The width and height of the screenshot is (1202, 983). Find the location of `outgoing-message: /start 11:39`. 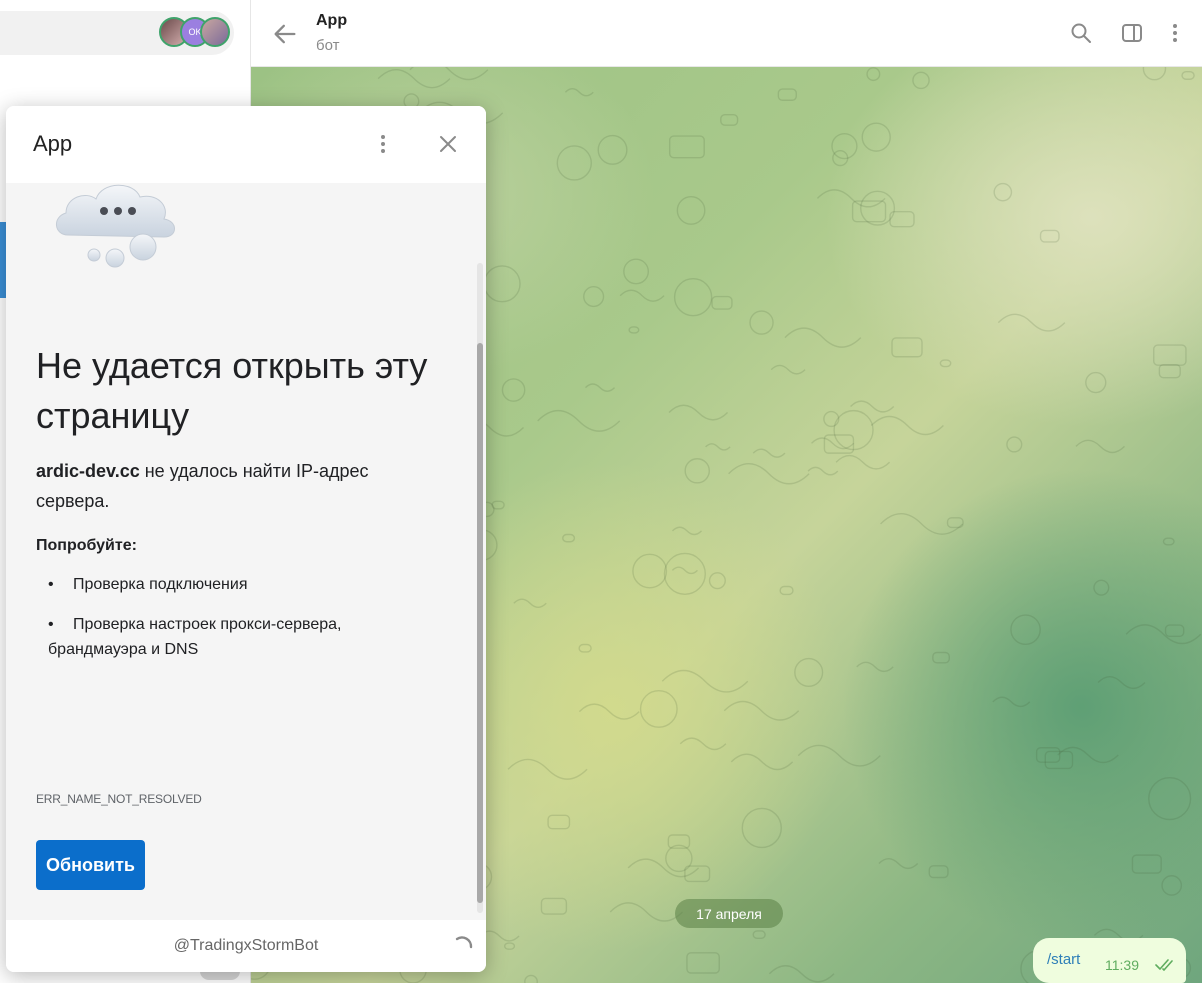

outgoing-message: /start 11:39 is located at coordinates (1109, 960).